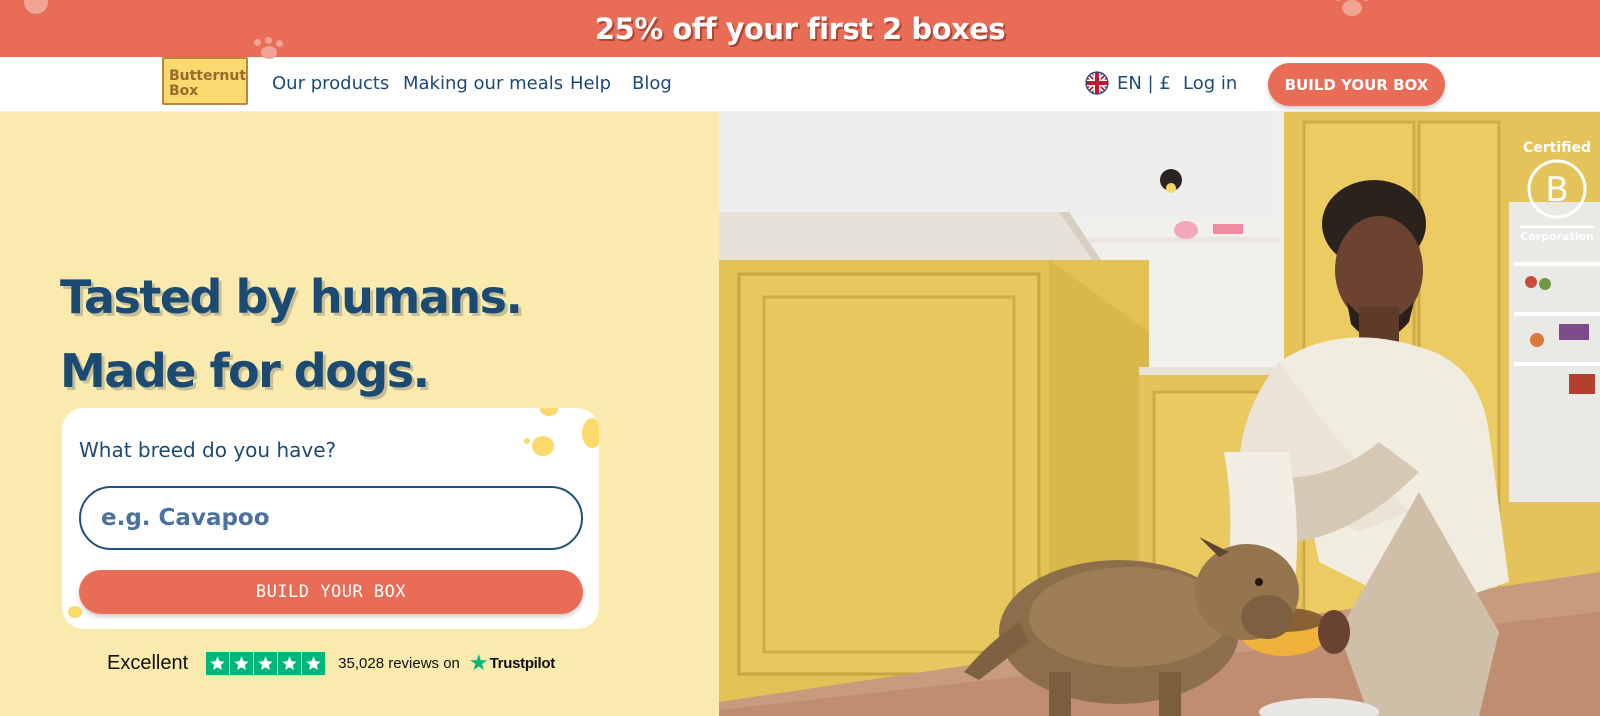  Describe the element at coordinates (184, 91) in the screenshot. I see `logo-line-2: Box` at that location.